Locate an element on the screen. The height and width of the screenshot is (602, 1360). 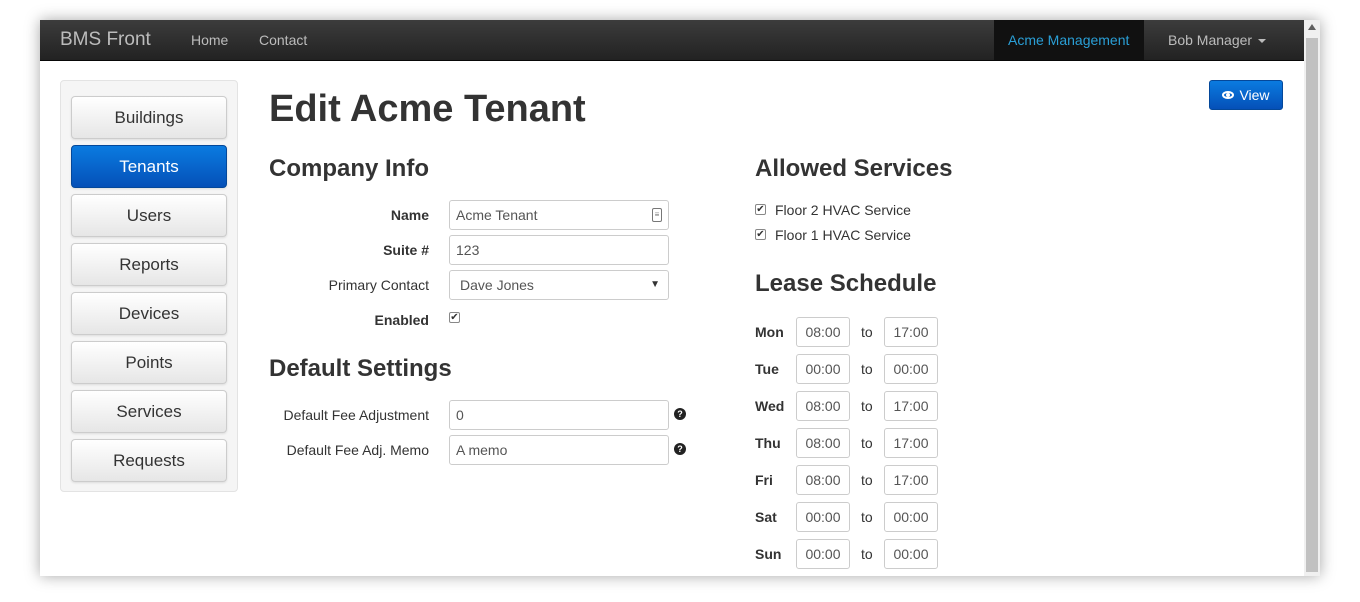
day-label: Mon is located at coordinates (769, 332).